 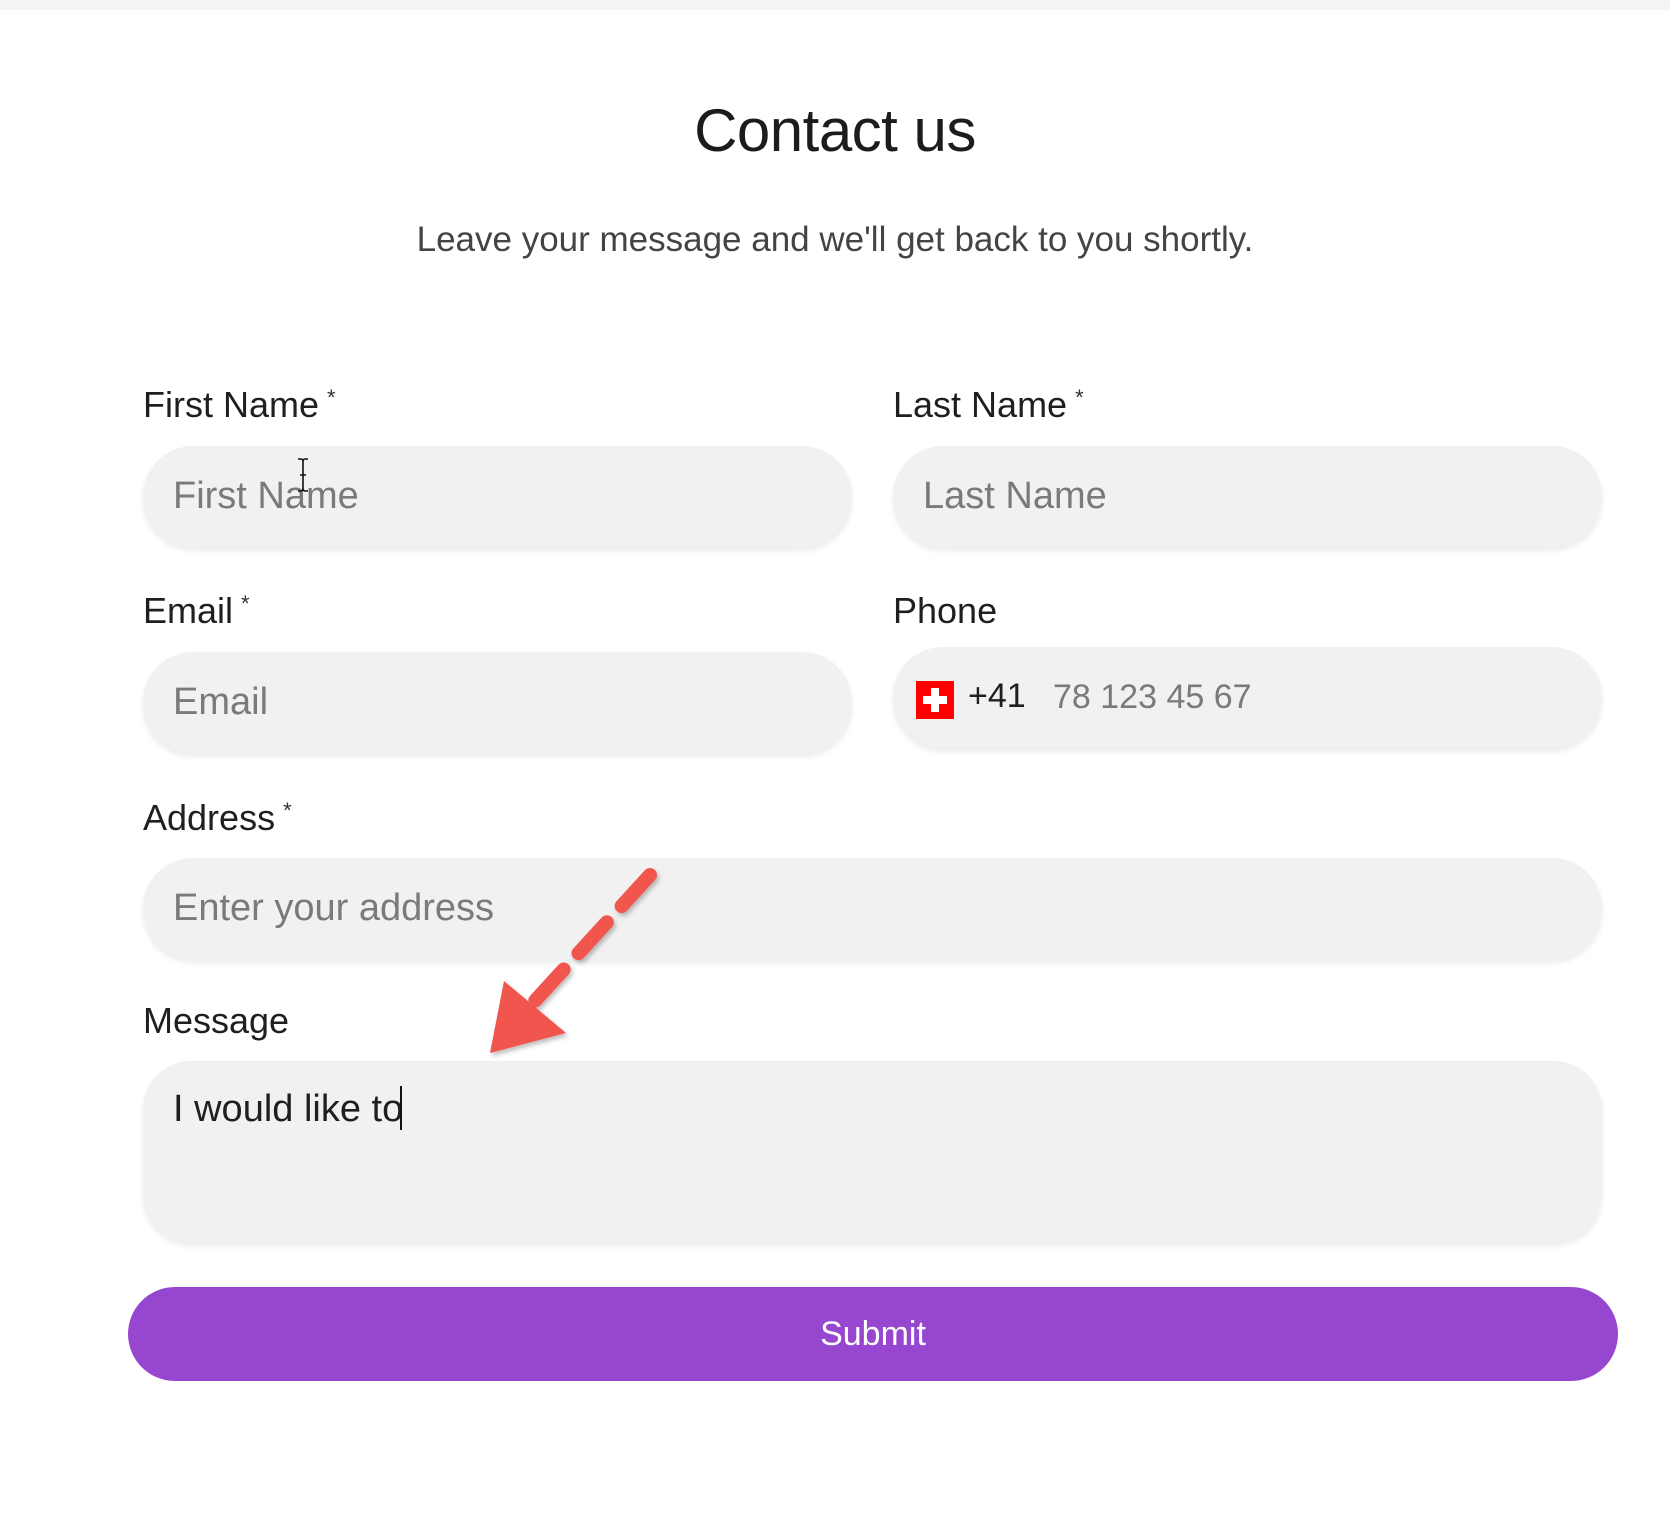 What do you see at coordinates (835, 5) in the screenshot?
I see `top-strip` at bounding box center [835, 5].